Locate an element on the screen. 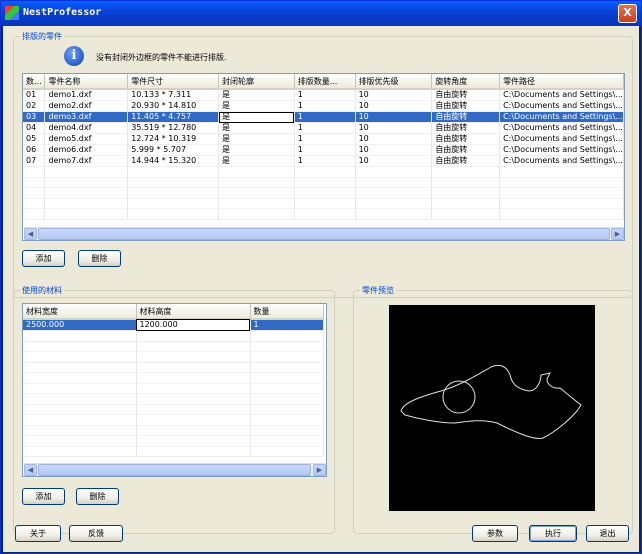 This screenshot has width=642, height=554. table-cell: 11.405 * 4.757 is located at coordinates (173, 117).